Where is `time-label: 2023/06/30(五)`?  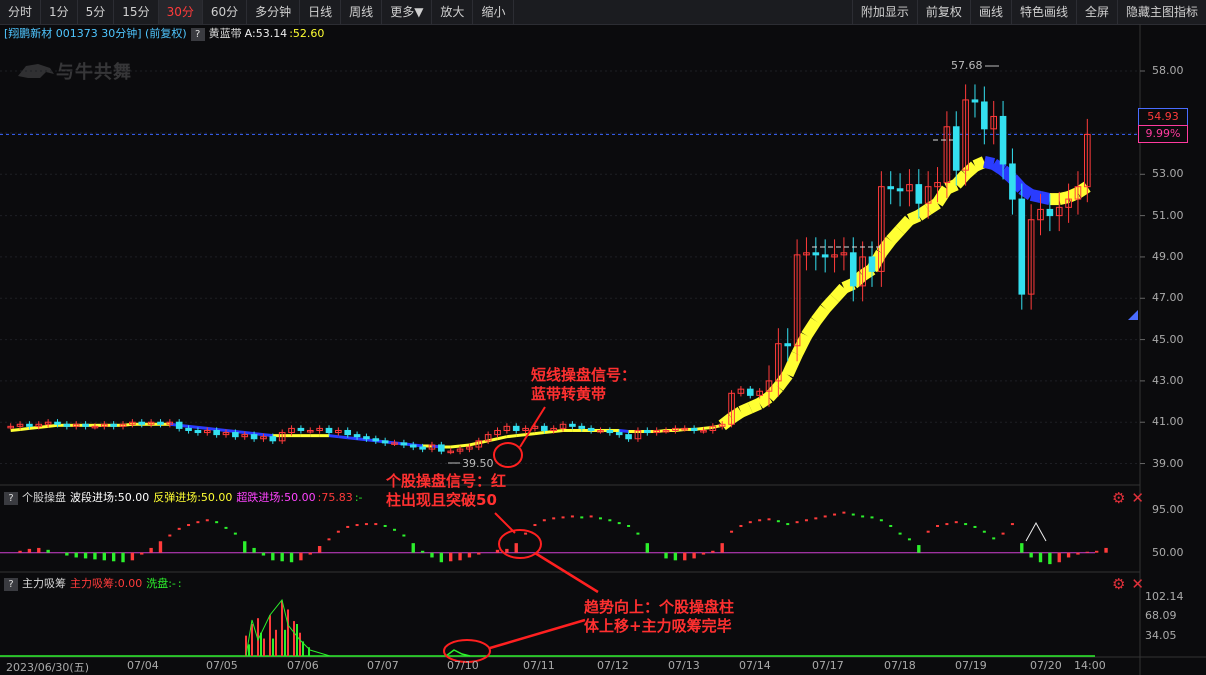
time-label: 2023/06/30(五) is located at coordinates (47, 667).